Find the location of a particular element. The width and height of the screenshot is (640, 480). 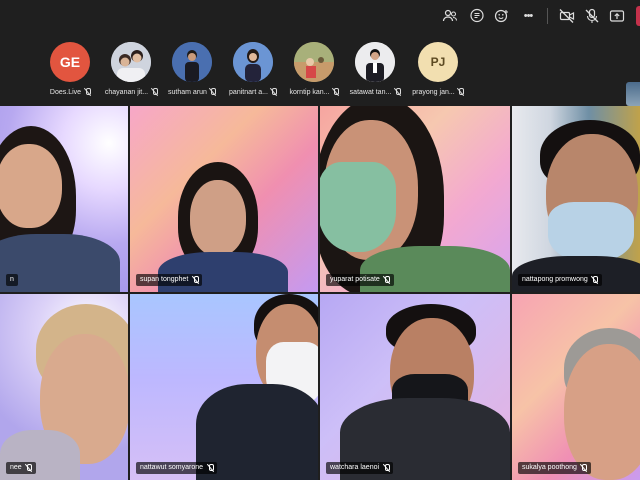

participant-name-text: Does.Live is located at coordinates (65, 92).